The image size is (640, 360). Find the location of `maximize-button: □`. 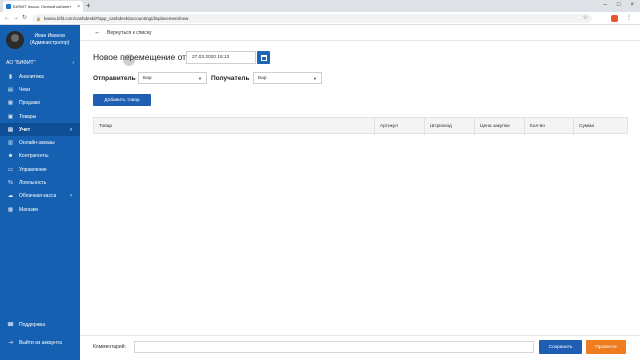

maximize-button: □ is located at coordinates (619, 5).